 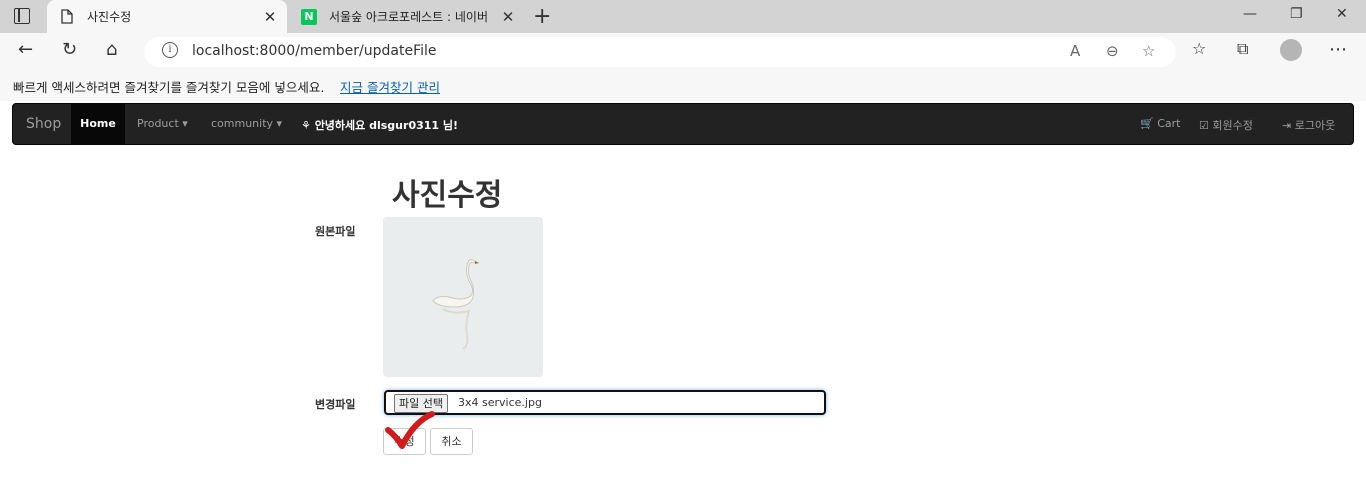 What do you see at coordinates (43, 124) in the screenshot?
I see `brand-link: Shop` at bounding box center [43, 124].